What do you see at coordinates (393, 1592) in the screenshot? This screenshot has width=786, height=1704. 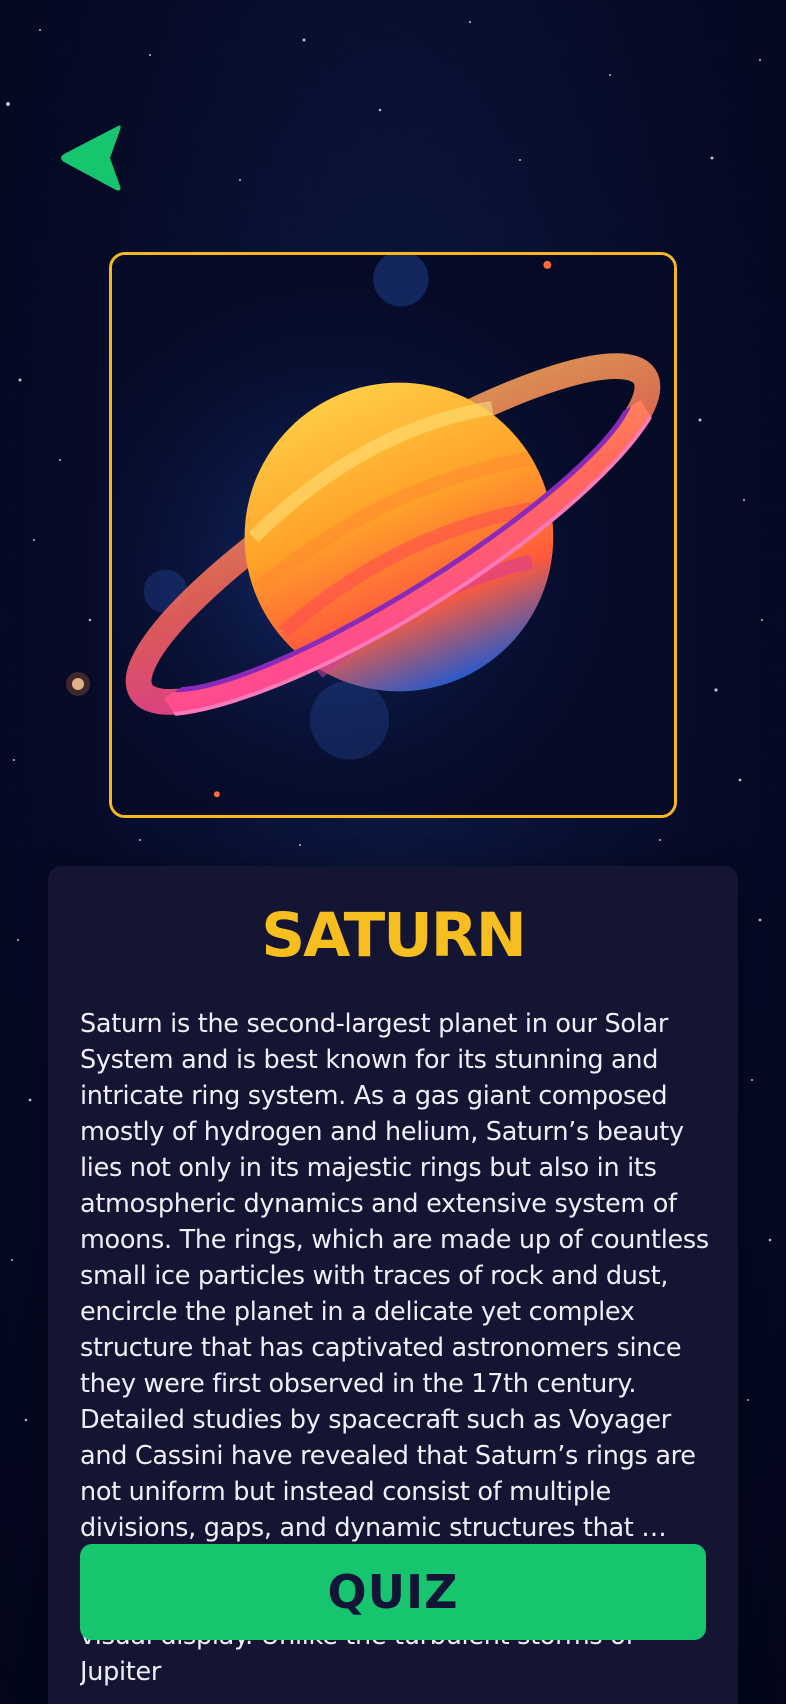 I see `quiz-button: QUIZ` at bounding box center [393, 1592].